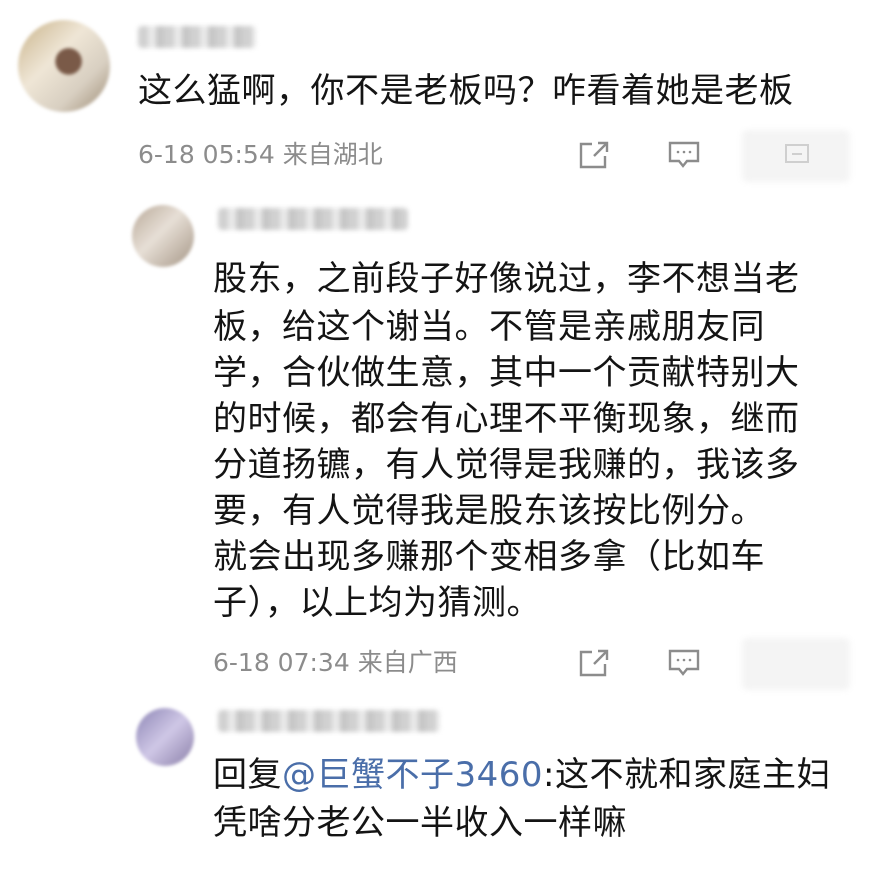 The height and width of the screenshot is (869, 870). I want to click on reply-text-line: 股东，之前段子好像说过，李不想当老, so click(506, 279).